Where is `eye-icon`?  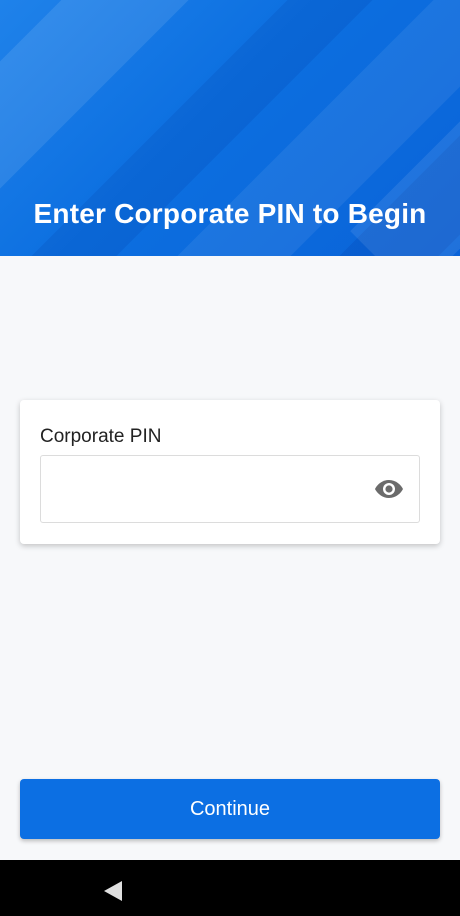
eye-icon is located at coordinates (389, 489).